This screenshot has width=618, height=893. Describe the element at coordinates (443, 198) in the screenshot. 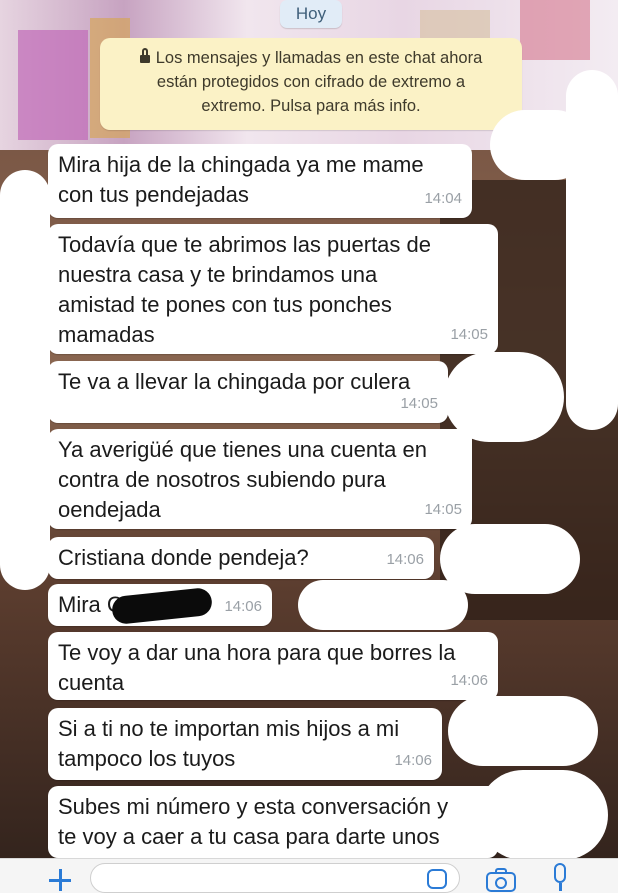

I see `message-time: 14:04` at that location.